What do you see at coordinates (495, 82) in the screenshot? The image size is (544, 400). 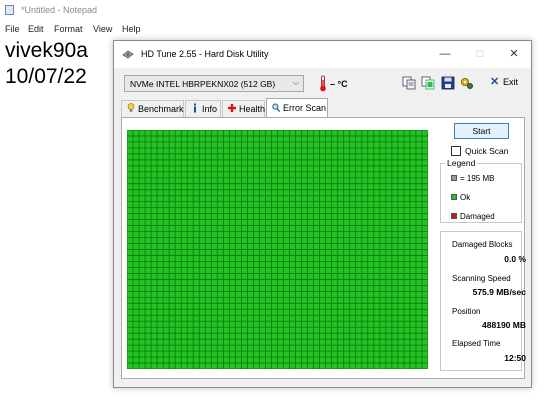 I see `exit-icon: ✕` at bounding box center [495, 82].